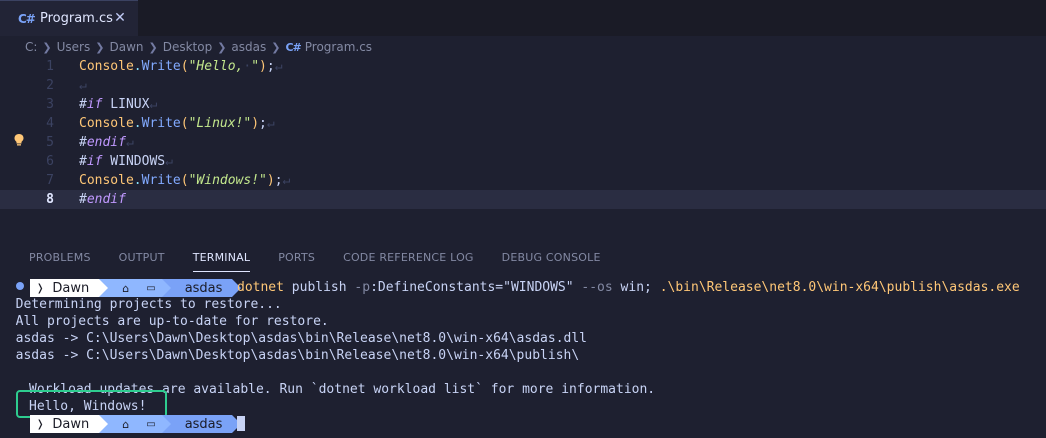 This screenshot has width=1046, height=438. I want to click on code-line: 3 #if LINUX↵, so click(523, 104).